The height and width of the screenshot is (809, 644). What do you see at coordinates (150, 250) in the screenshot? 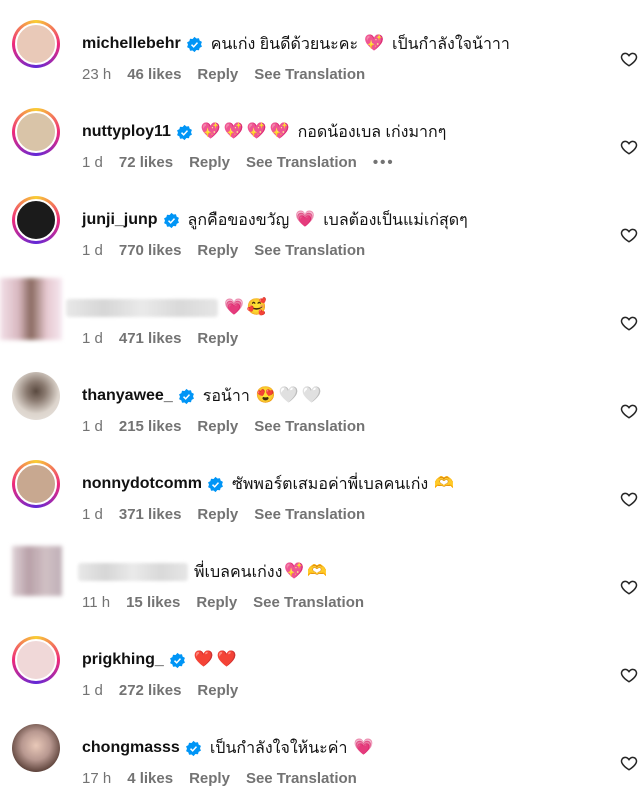
I see `likes-count: 770 likes` at bounding box center [150, 250].